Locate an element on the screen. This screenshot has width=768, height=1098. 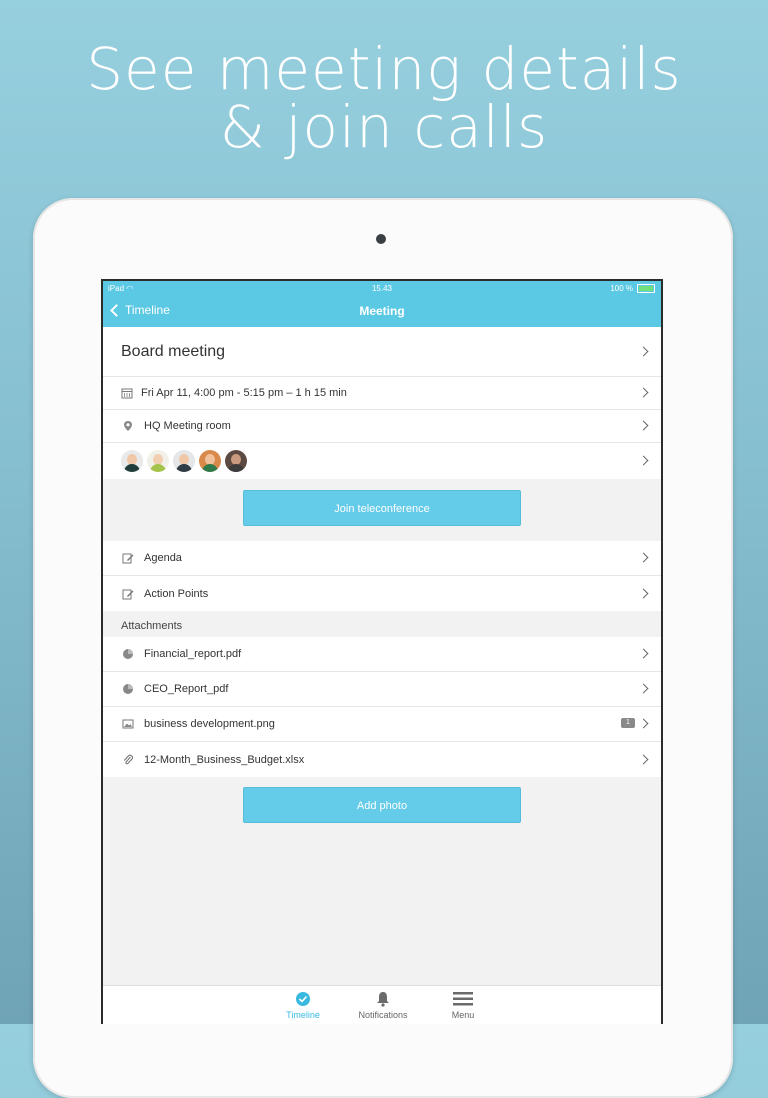
tab-notifications: Notifications is located at coordinates (383, 1005).